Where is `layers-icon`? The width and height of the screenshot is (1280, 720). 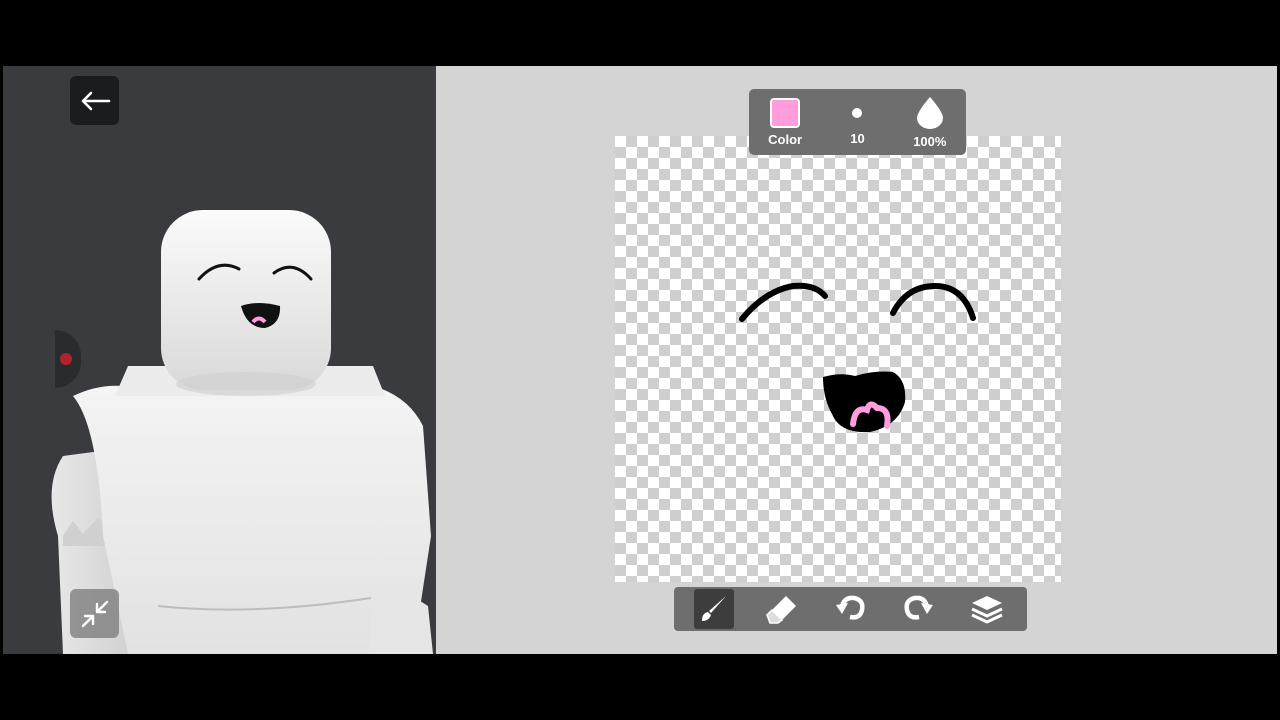 layers-icon is located at coordinates (987, 610).